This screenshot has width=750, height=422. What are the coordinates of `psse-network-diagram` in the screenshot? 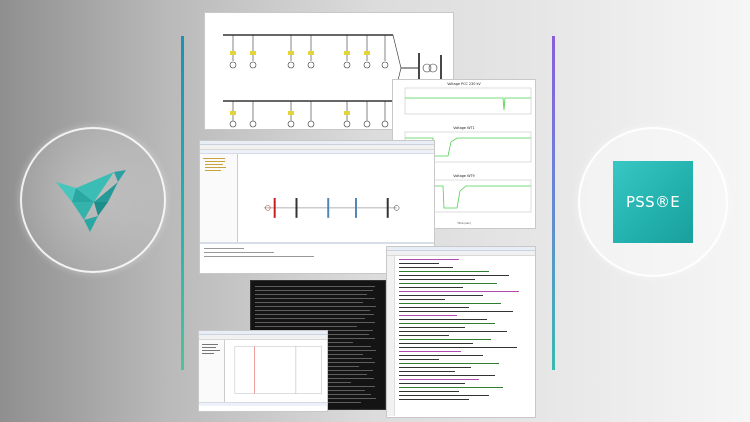 It's located at (331, 208).